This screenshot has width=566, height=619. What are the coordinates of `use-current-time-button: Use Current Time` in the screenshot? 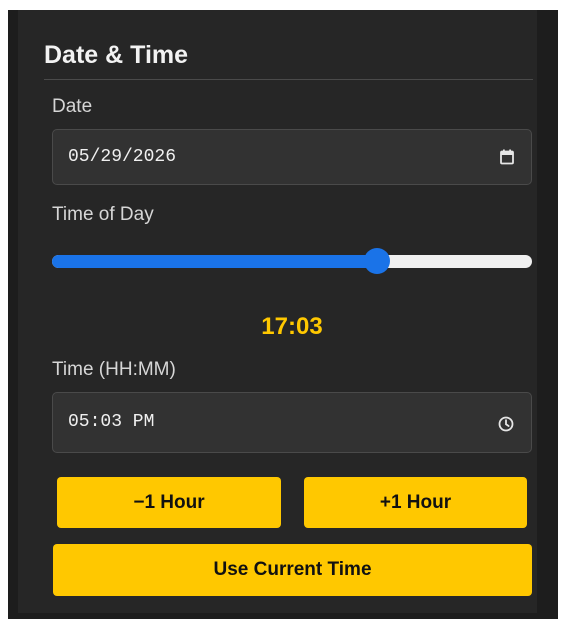 It's located at (292, 570).